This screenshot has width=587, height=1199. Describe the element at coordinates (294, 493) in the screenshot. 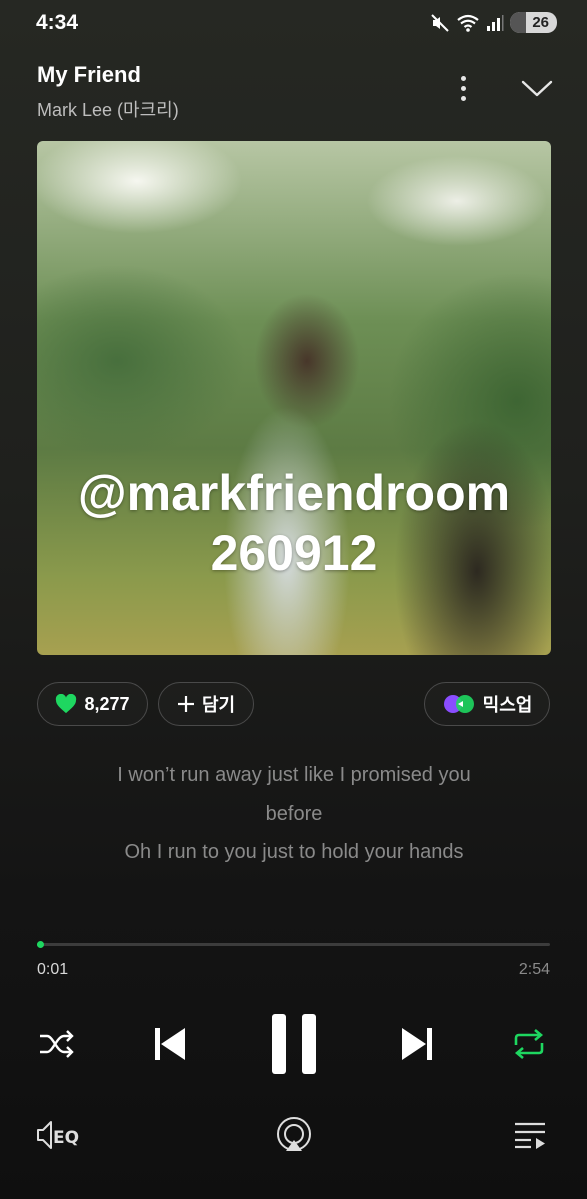

I see `watermark-line-1: @markfriendroom` at that location.